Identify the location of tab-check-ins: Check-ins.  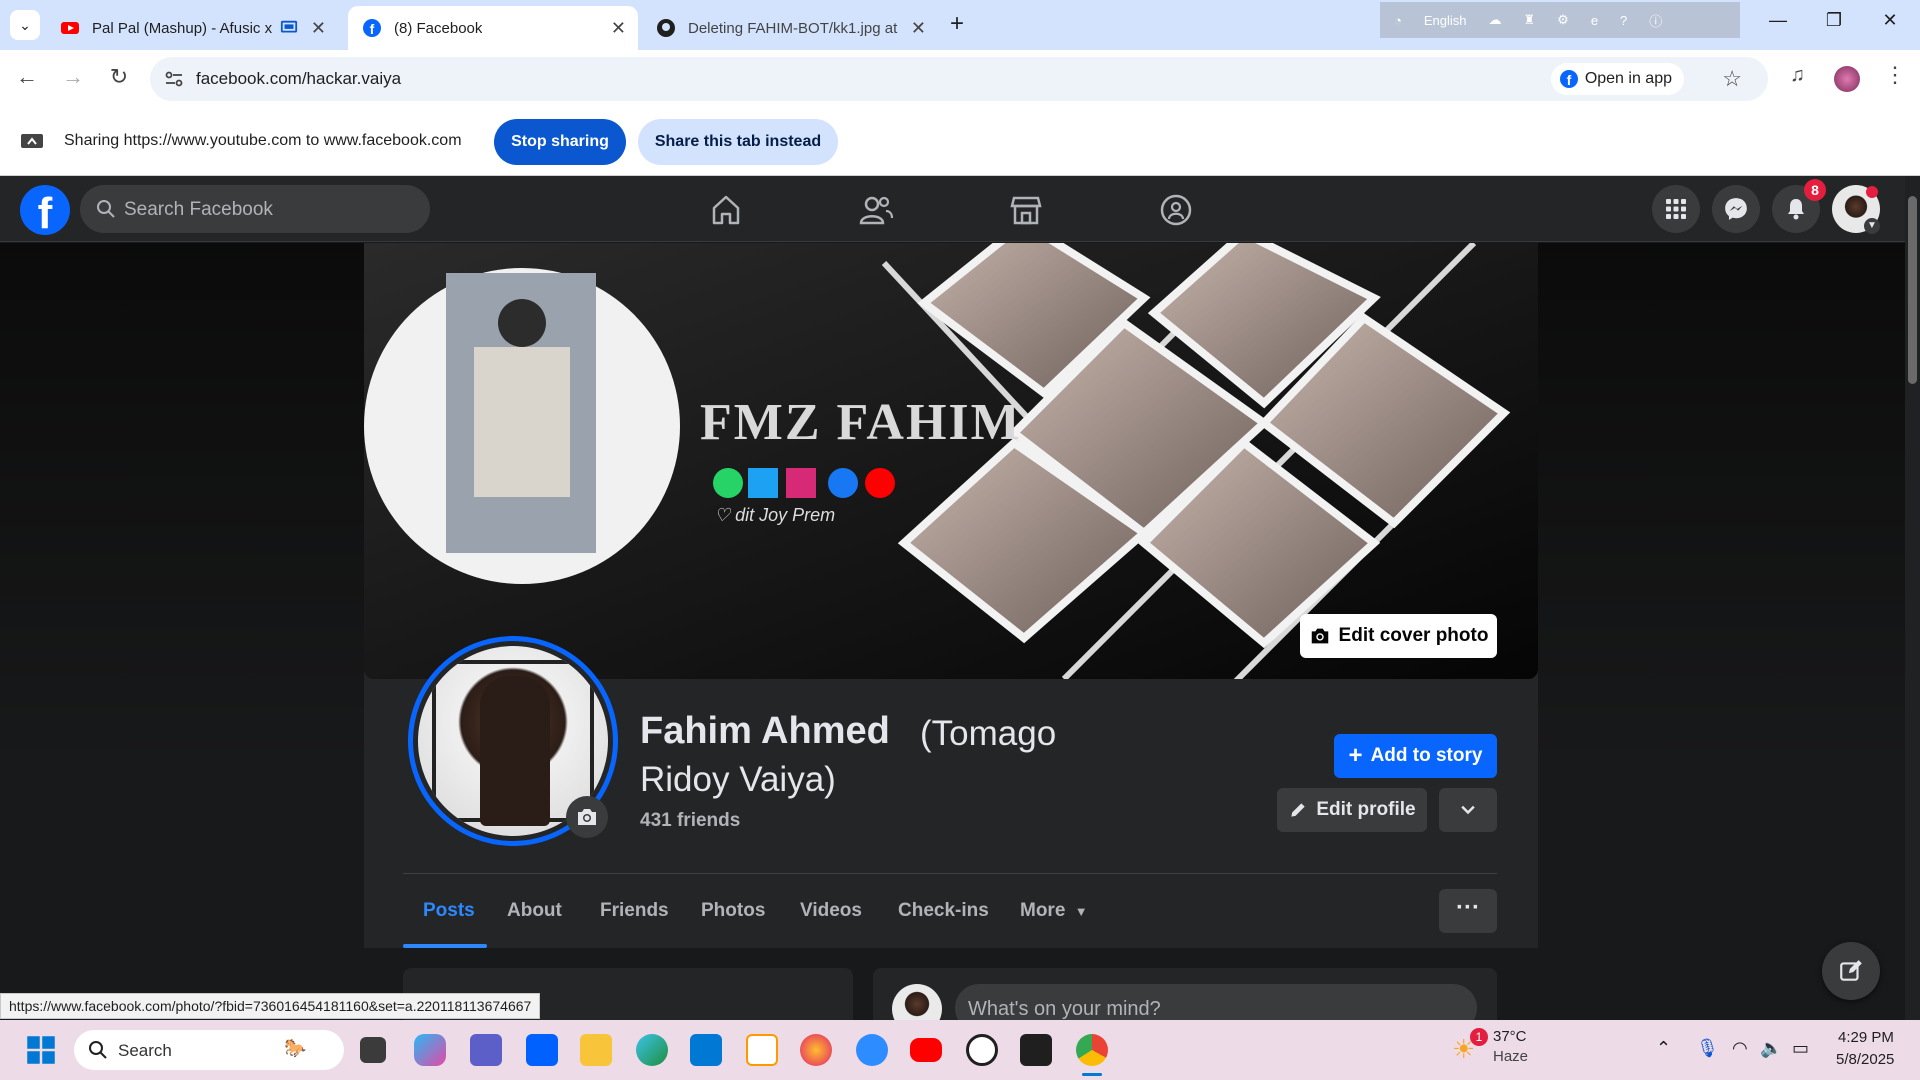
(943, 911).